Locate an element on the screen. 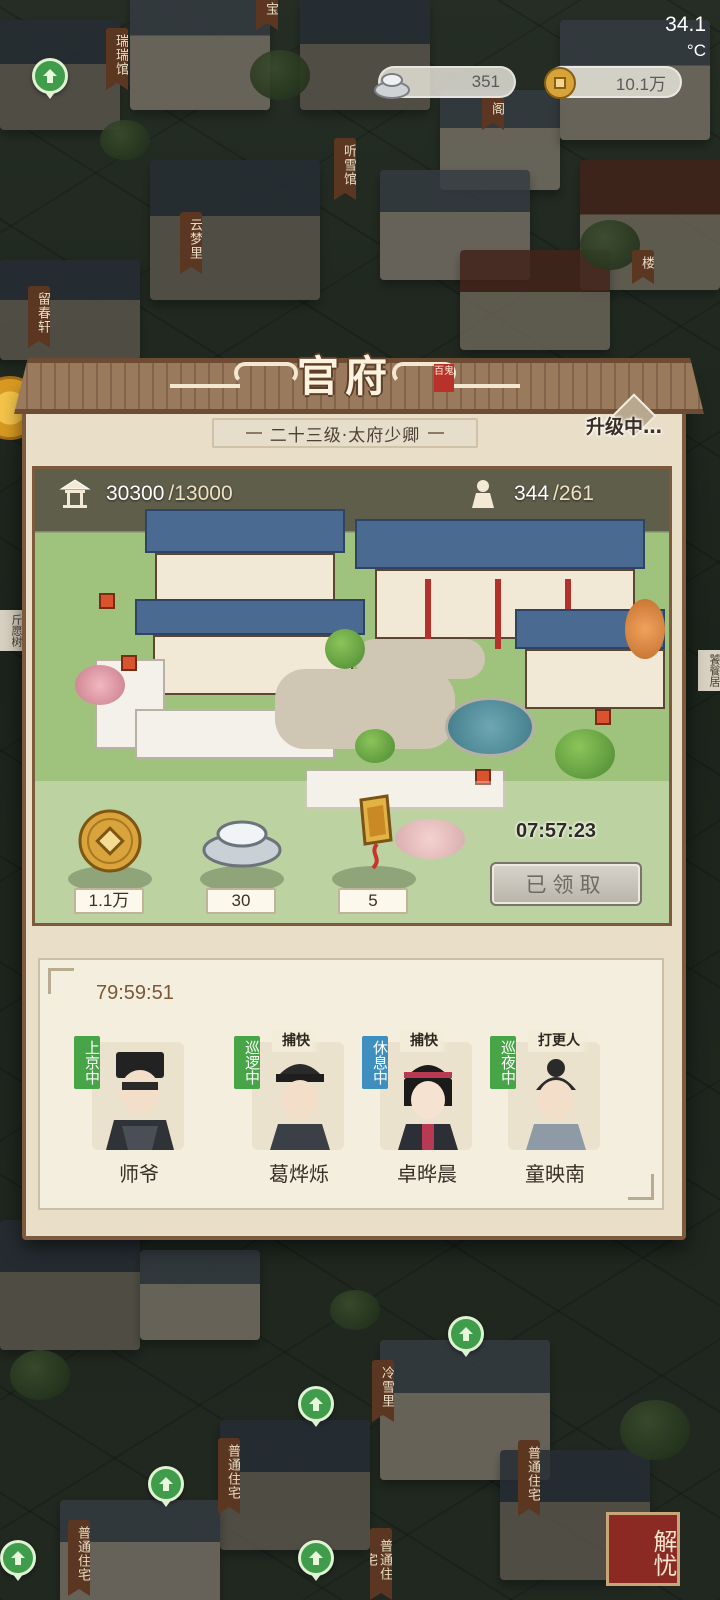 This screenshot has height=1600, width=720. jieyou-label: 解忧 is located at coordinates (663, 1553).